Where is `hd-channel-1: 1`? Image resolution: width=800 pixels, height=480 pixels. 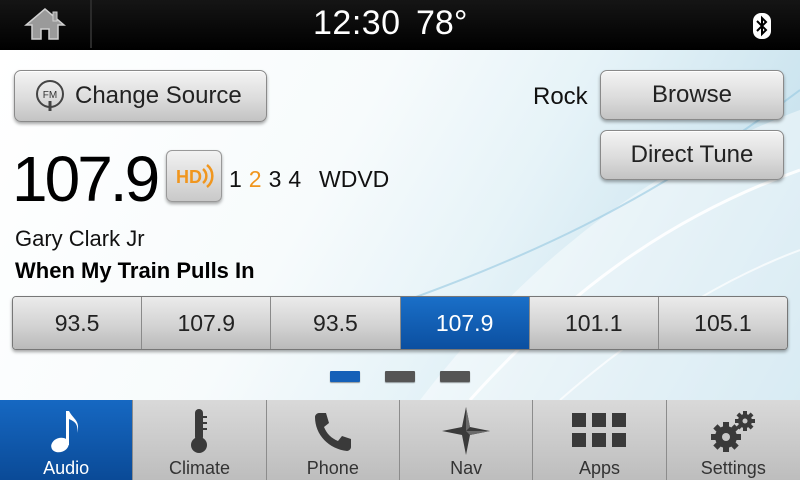
hd-channel-1: 1 is located at coordinates (235, 179).